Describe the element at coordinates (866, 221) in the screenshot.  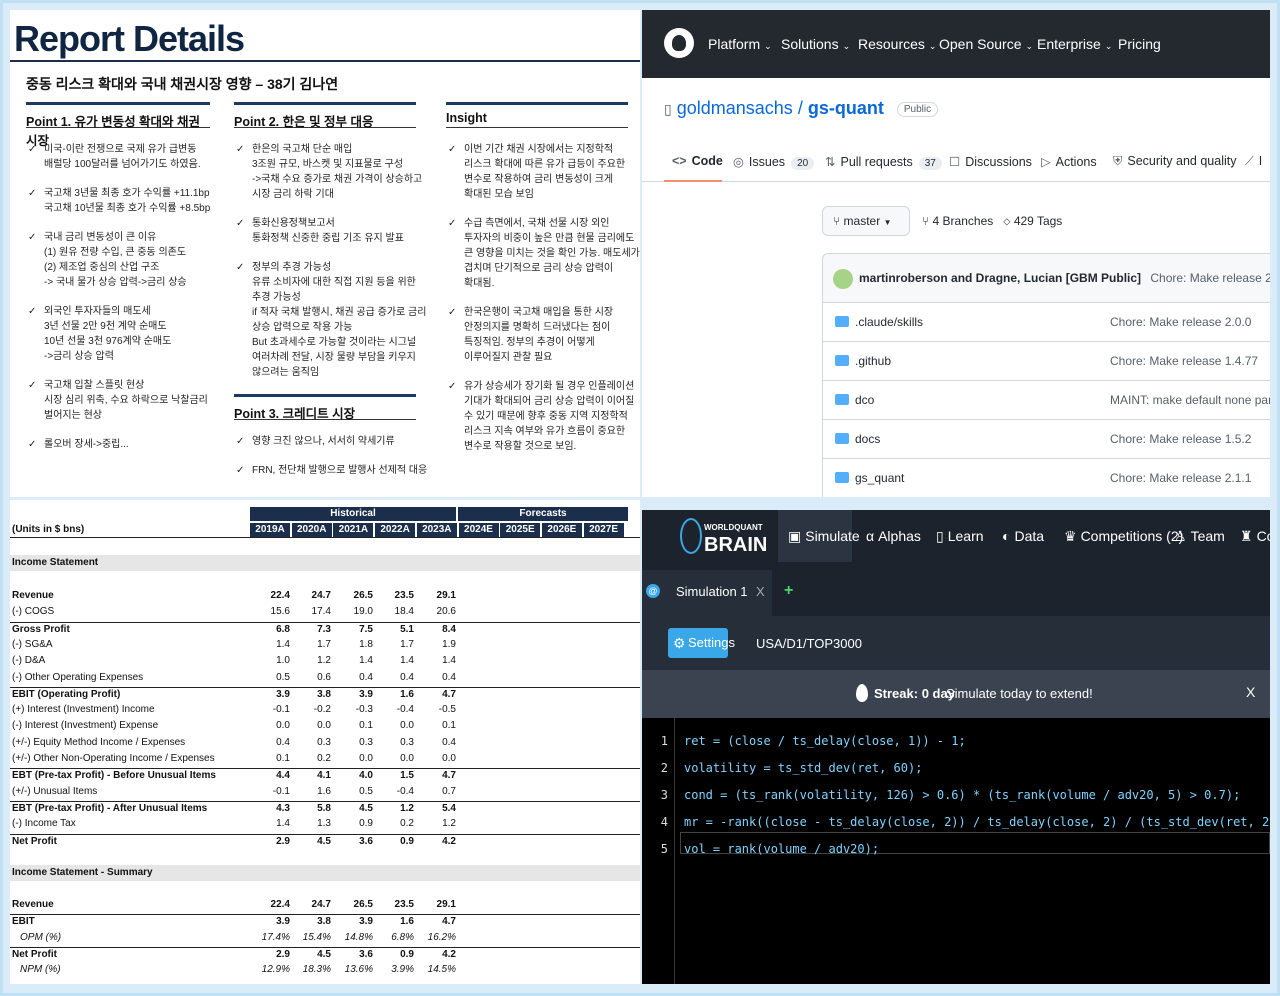
I see `branch-selector: ⑂ master ▼` at that location.